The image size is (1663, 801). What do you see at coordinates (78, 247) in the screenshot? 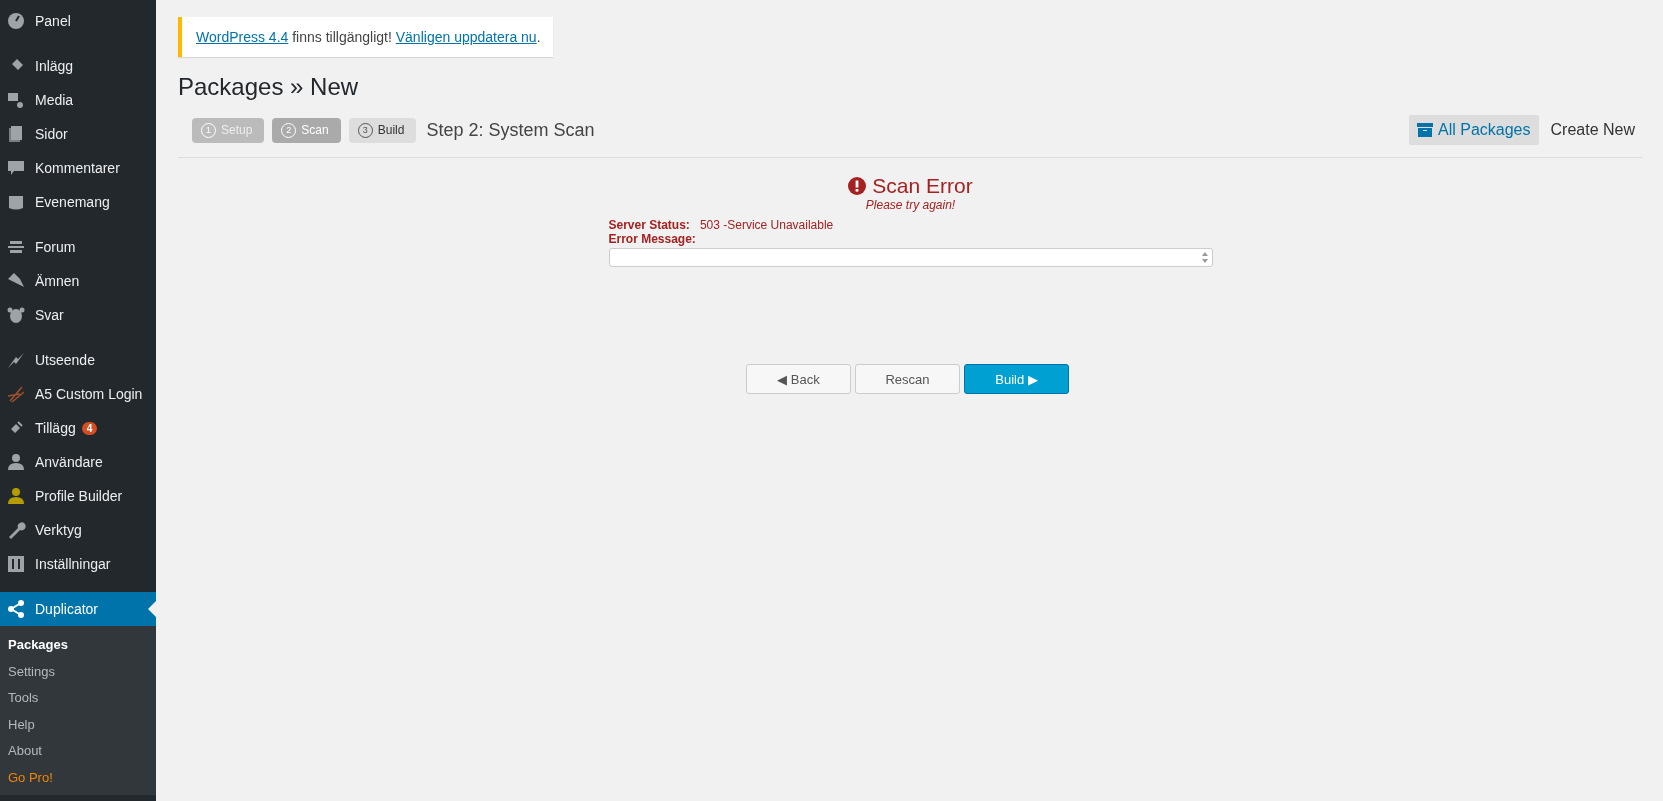
I see `sidebar-item: Forum` at bounding box center [78, 247].